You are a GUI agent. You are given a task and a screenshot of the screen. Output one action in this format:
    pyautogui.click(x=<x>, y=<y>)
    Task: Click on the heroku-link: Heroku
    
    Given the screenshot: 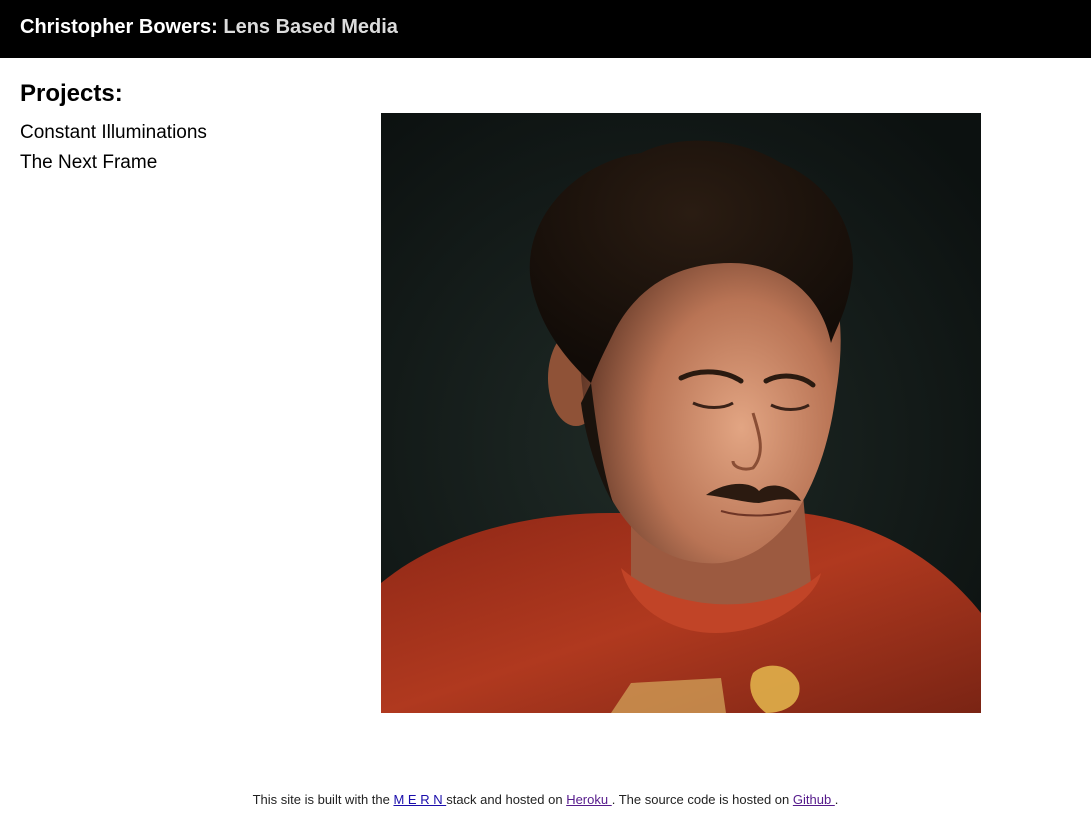 What is the action you would take?
    pyautogui.click(x=589, y=799)
    